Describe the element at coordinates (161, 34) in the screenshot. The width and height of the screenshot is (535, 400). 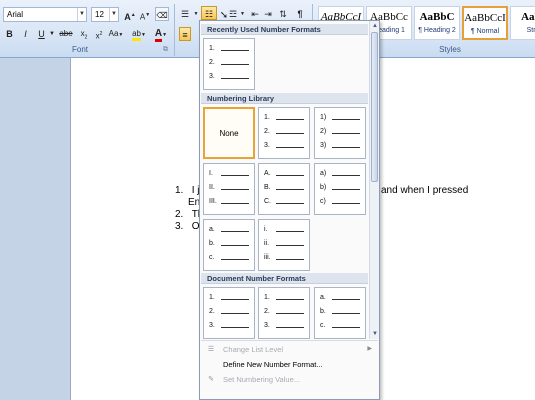
I see `font-color-button: A▼` at that location.